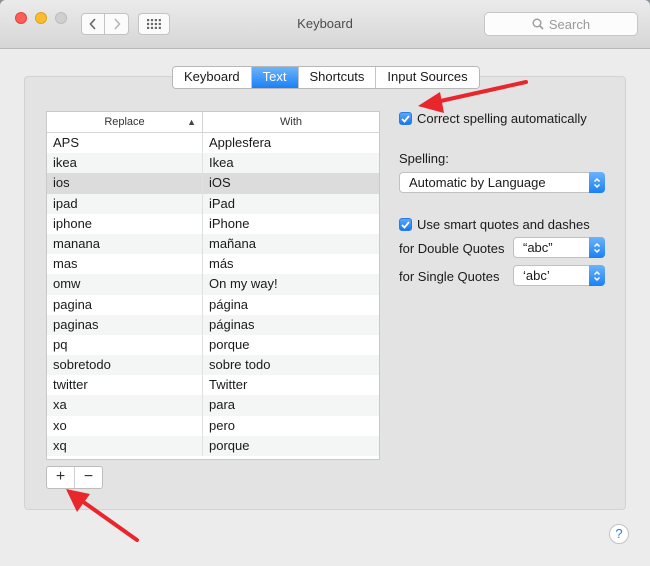 This screenshot has height=566, width=650. I want to click on correct-spelling-label: Correct spelling automatically, so click(502, 118).